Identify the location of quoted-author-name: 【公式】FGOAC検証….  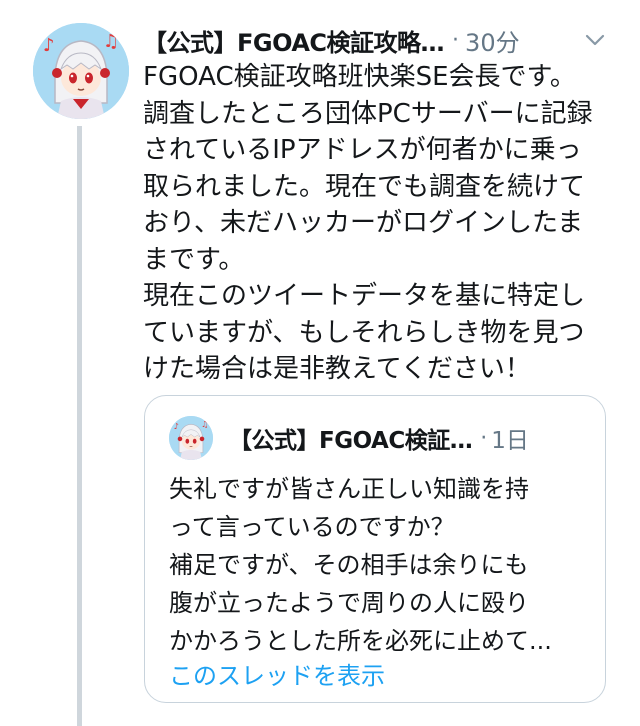
(351, 438).